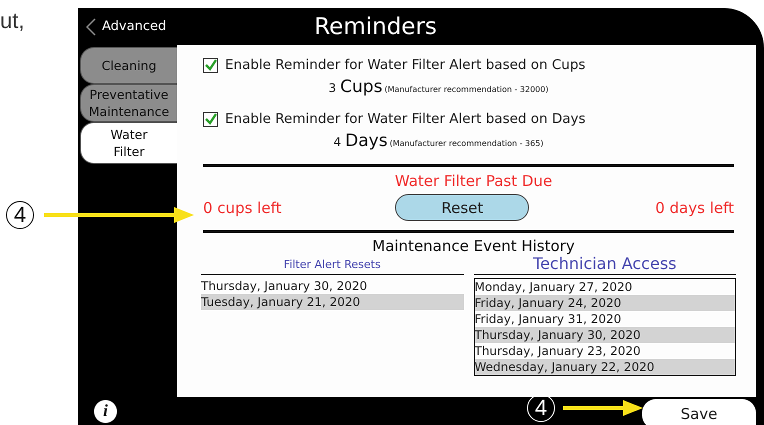  I want to click on checkbox-label: Enable Reminder for Water Filter Alert based on Days, so click(405, 119).